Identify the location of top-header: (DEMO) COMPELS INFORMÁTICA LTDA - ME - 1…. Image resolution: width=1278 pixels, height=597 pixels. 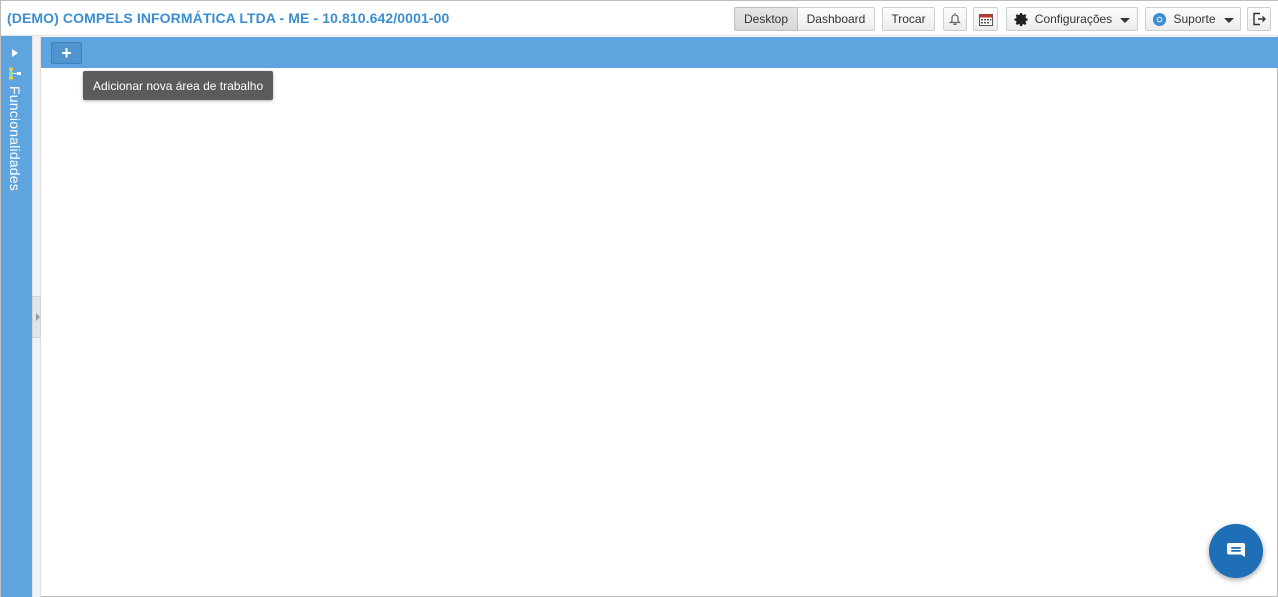
(639, 18).